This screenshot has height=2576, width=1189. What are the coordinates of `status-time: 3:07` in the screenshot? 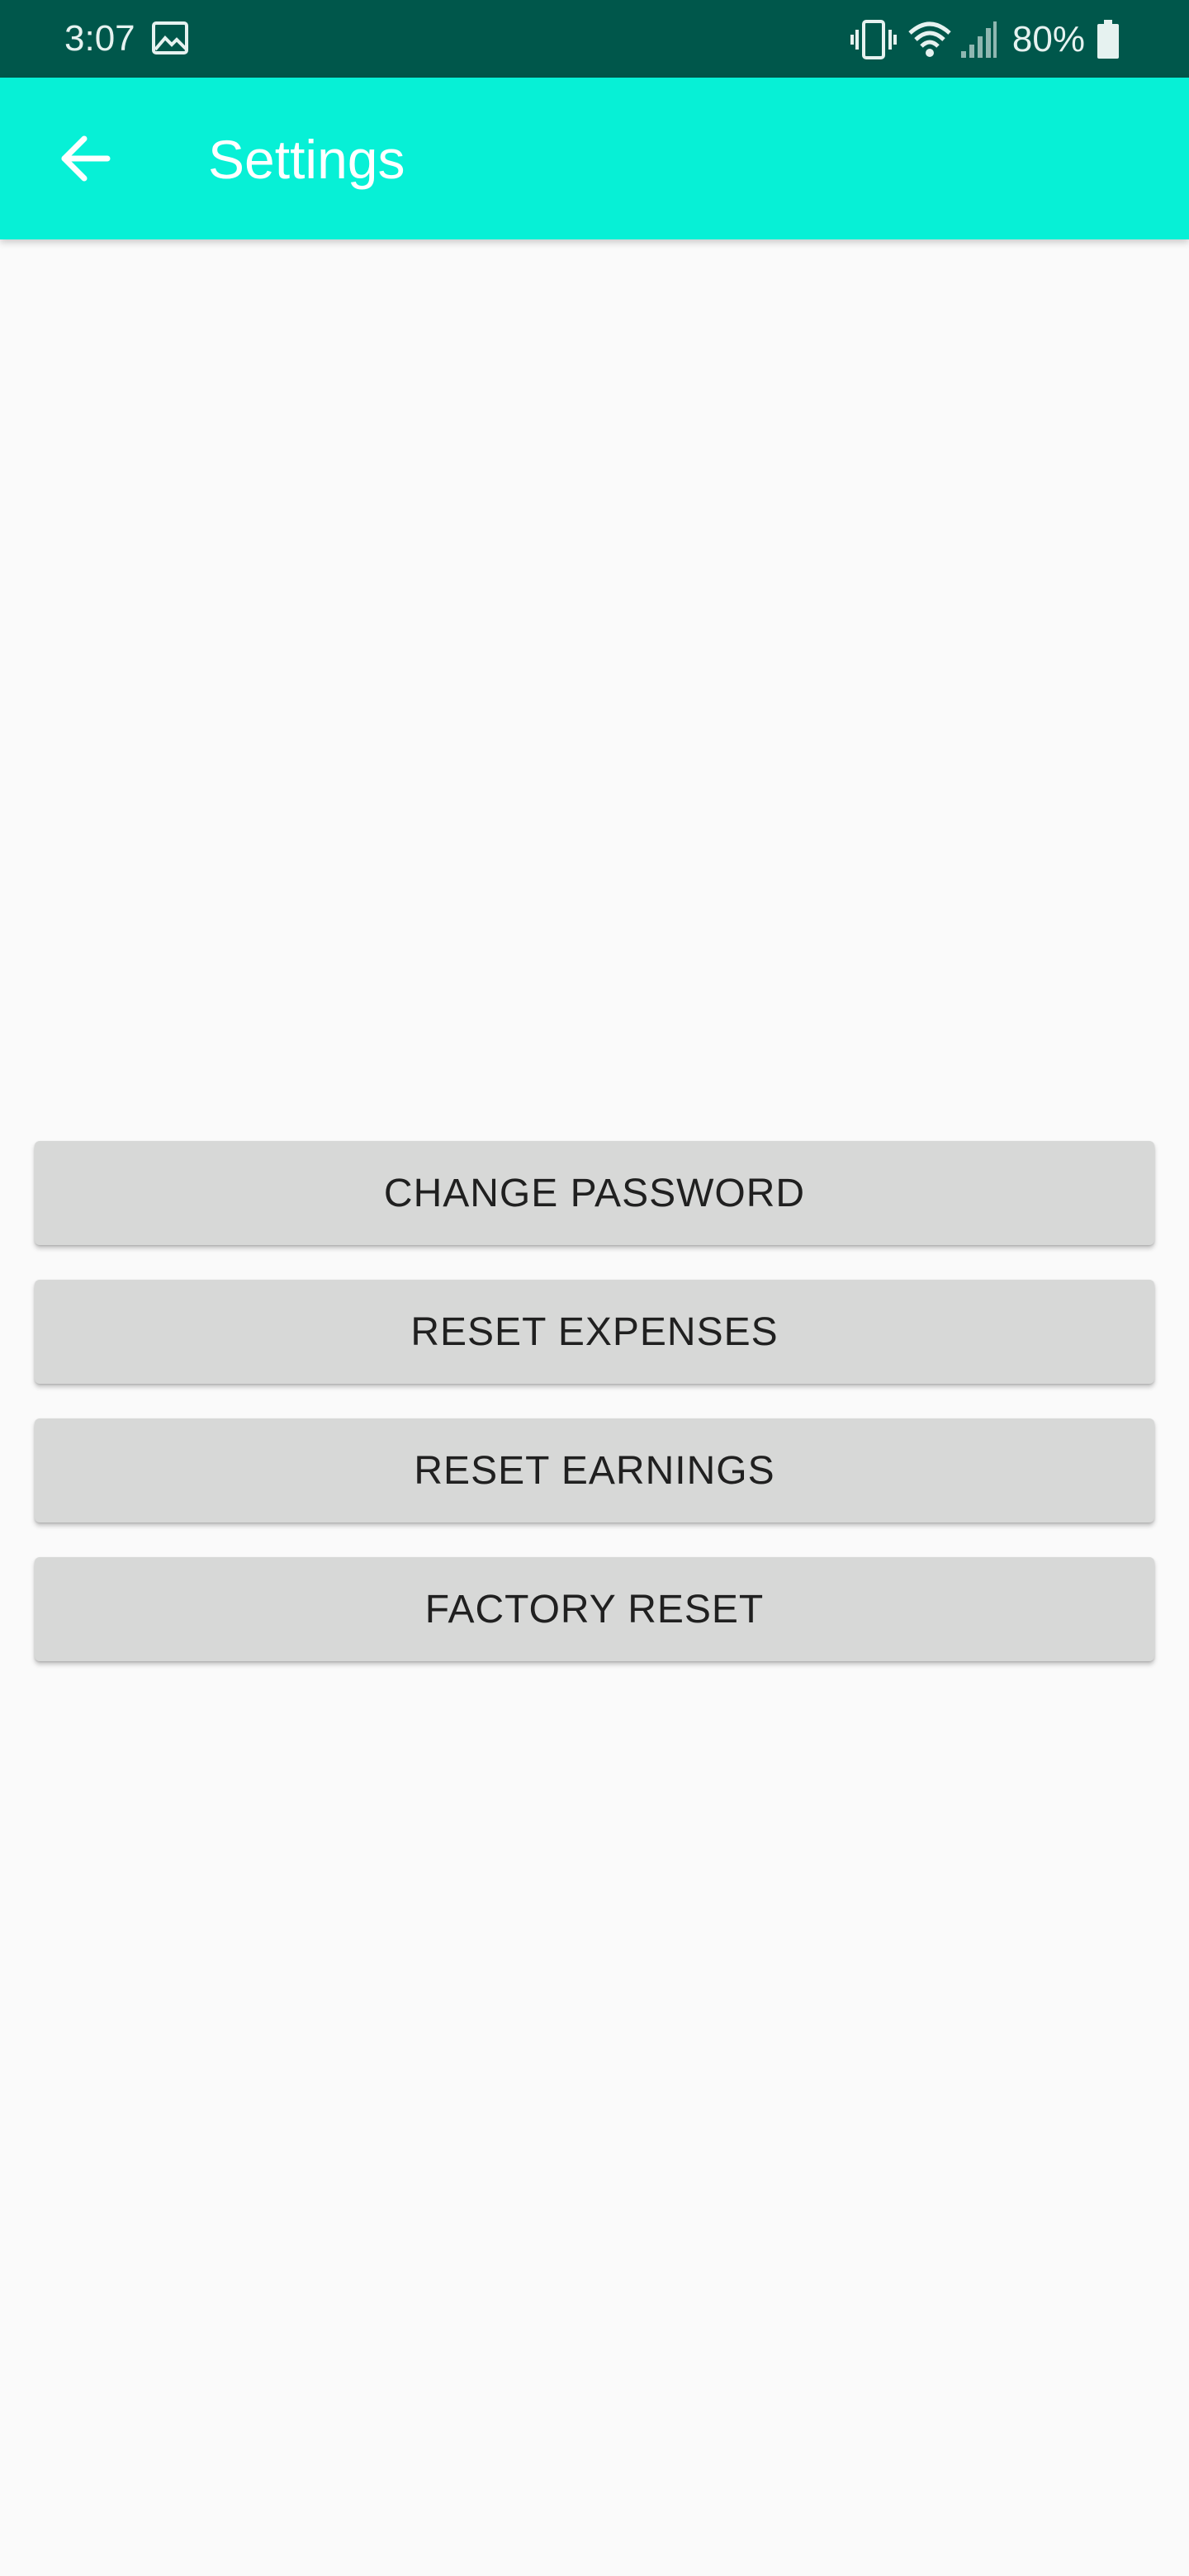 It's located at (99, 38).